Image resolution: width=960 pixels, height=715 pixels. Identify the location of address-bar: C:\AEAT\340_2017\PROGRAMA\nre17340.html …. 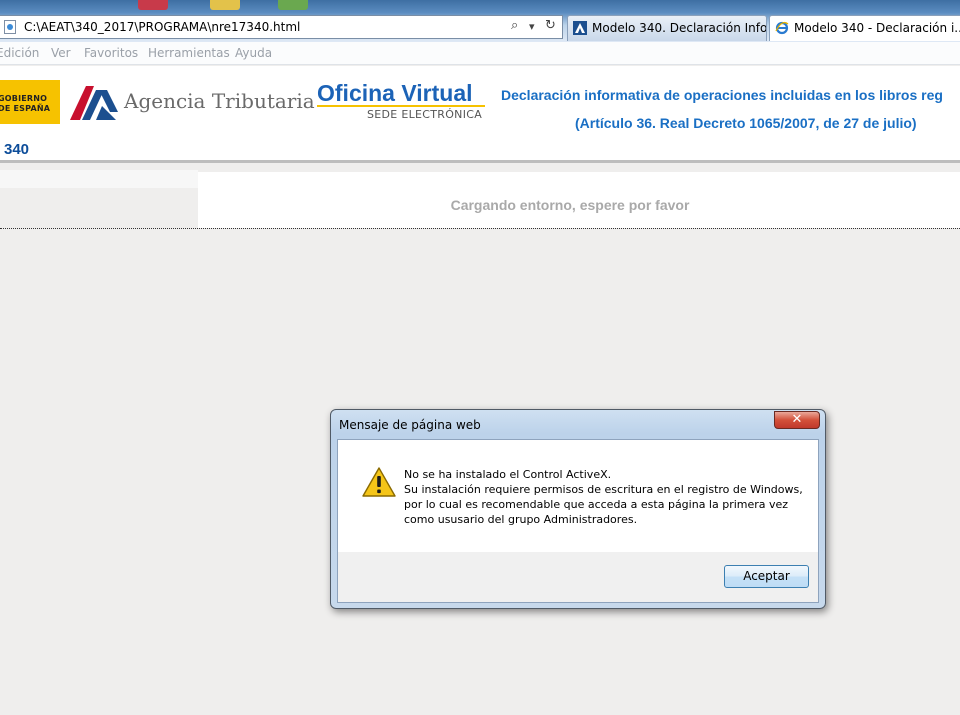
(281, 27).